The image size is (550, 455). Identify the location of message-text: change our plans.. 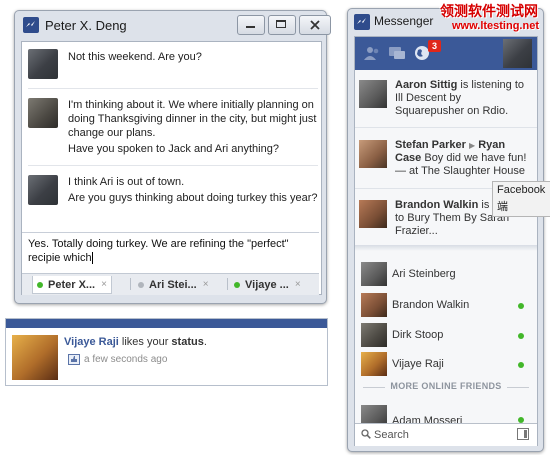
(112, 133).